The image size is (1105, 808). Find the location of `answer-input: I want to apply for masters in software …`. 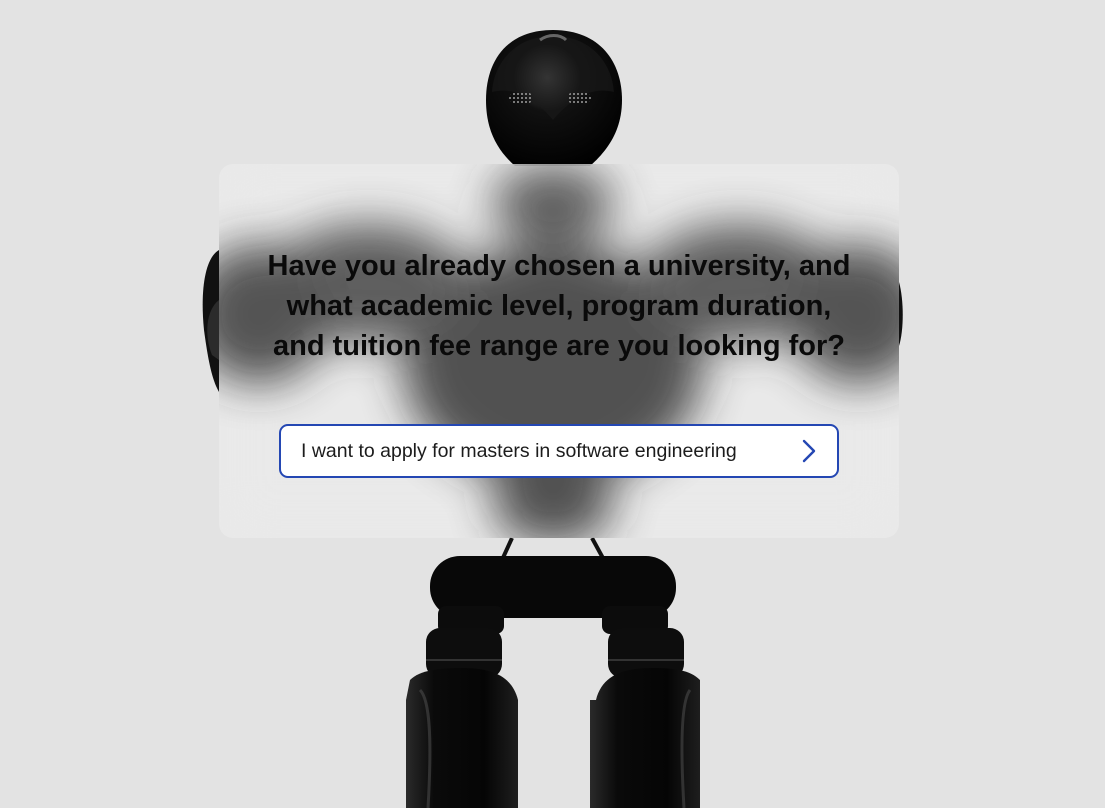

answer-input: I want to apply for masters in software … is located at coordinates (559, 451).